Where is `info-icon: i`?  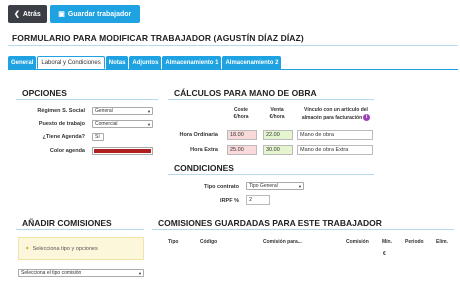
info-icon: i is located at coordinates (367, 117).